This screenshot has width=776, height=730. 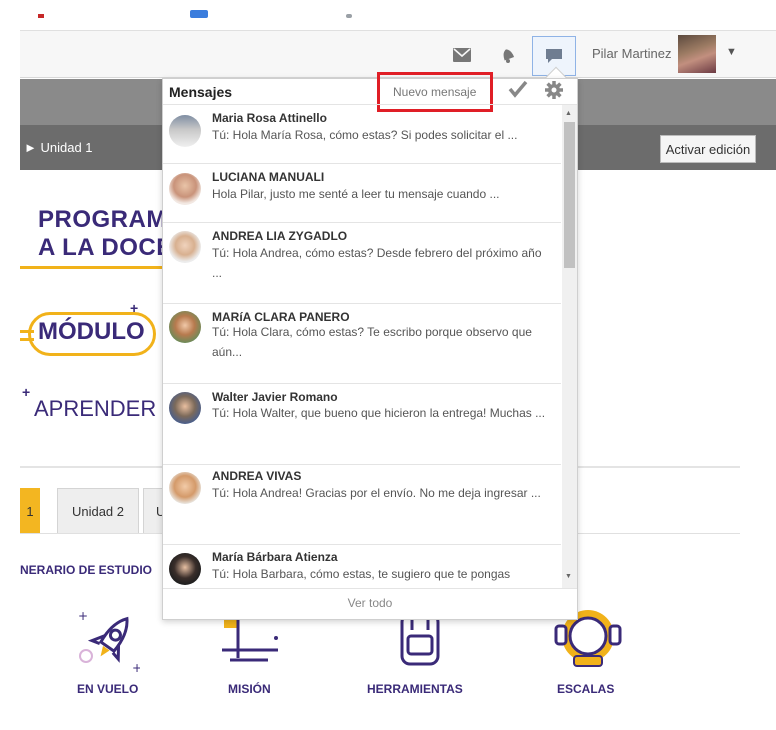 I want to click on sender-name: LUCIANA MANUALI, so click(x=268, y=177).